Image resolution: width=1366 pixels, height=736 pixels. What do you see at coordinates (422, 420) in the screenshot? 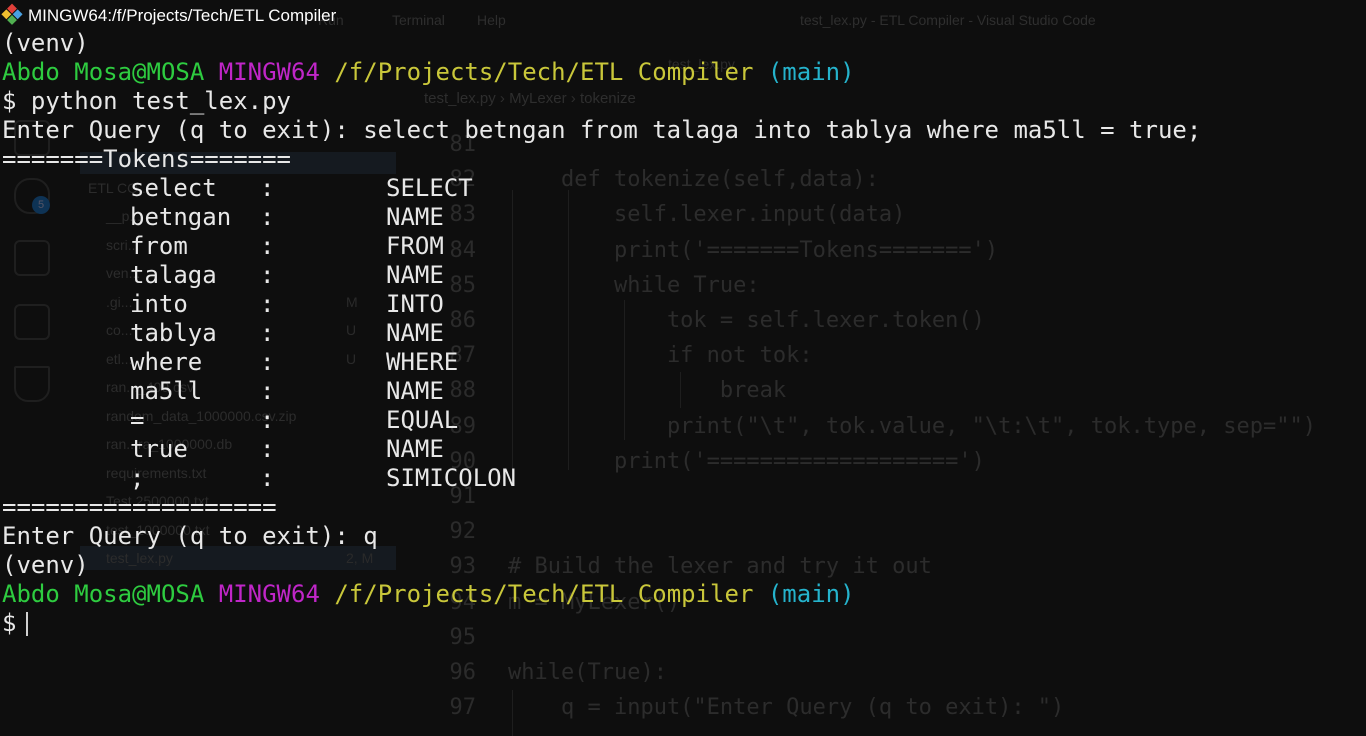
I see `token-type: EQUAL` at bounding box center [422, 420].